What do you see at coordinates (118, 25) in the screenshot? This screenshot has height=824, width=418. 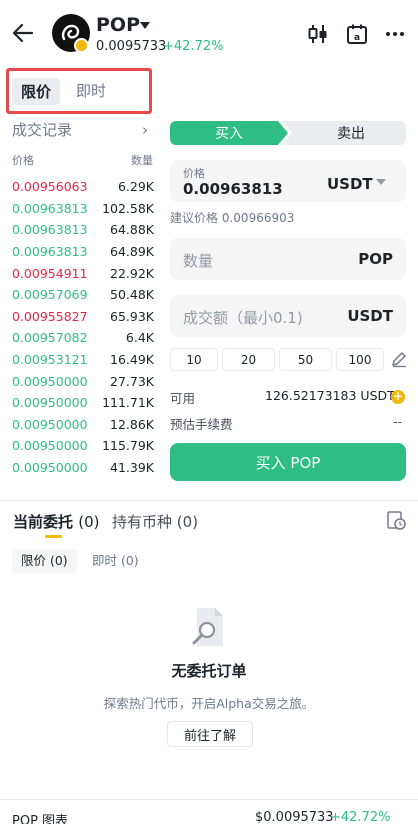 I see `pair-name: POP` at bounding box center [118, 25].